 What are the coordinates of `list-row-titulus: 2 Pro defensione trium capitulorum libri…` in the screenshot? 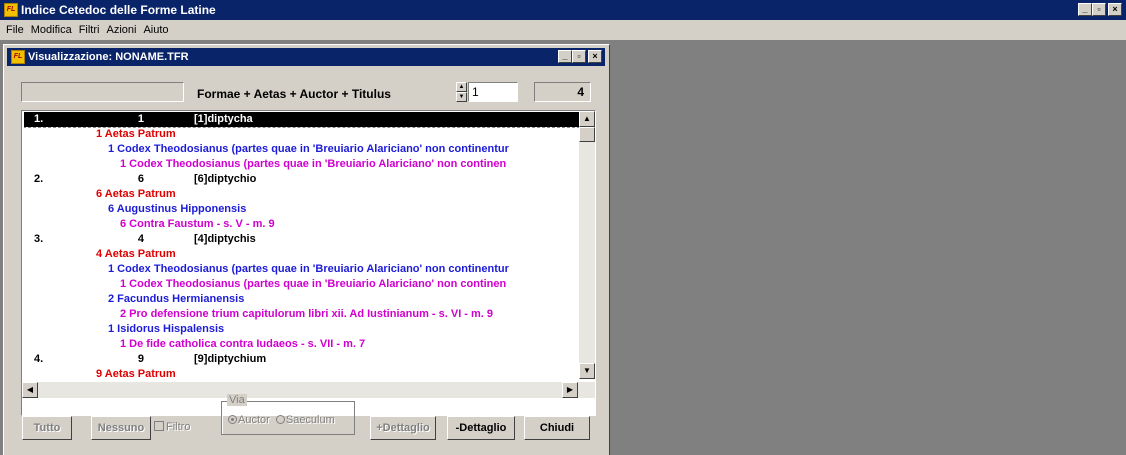 It's located at (301, 314).